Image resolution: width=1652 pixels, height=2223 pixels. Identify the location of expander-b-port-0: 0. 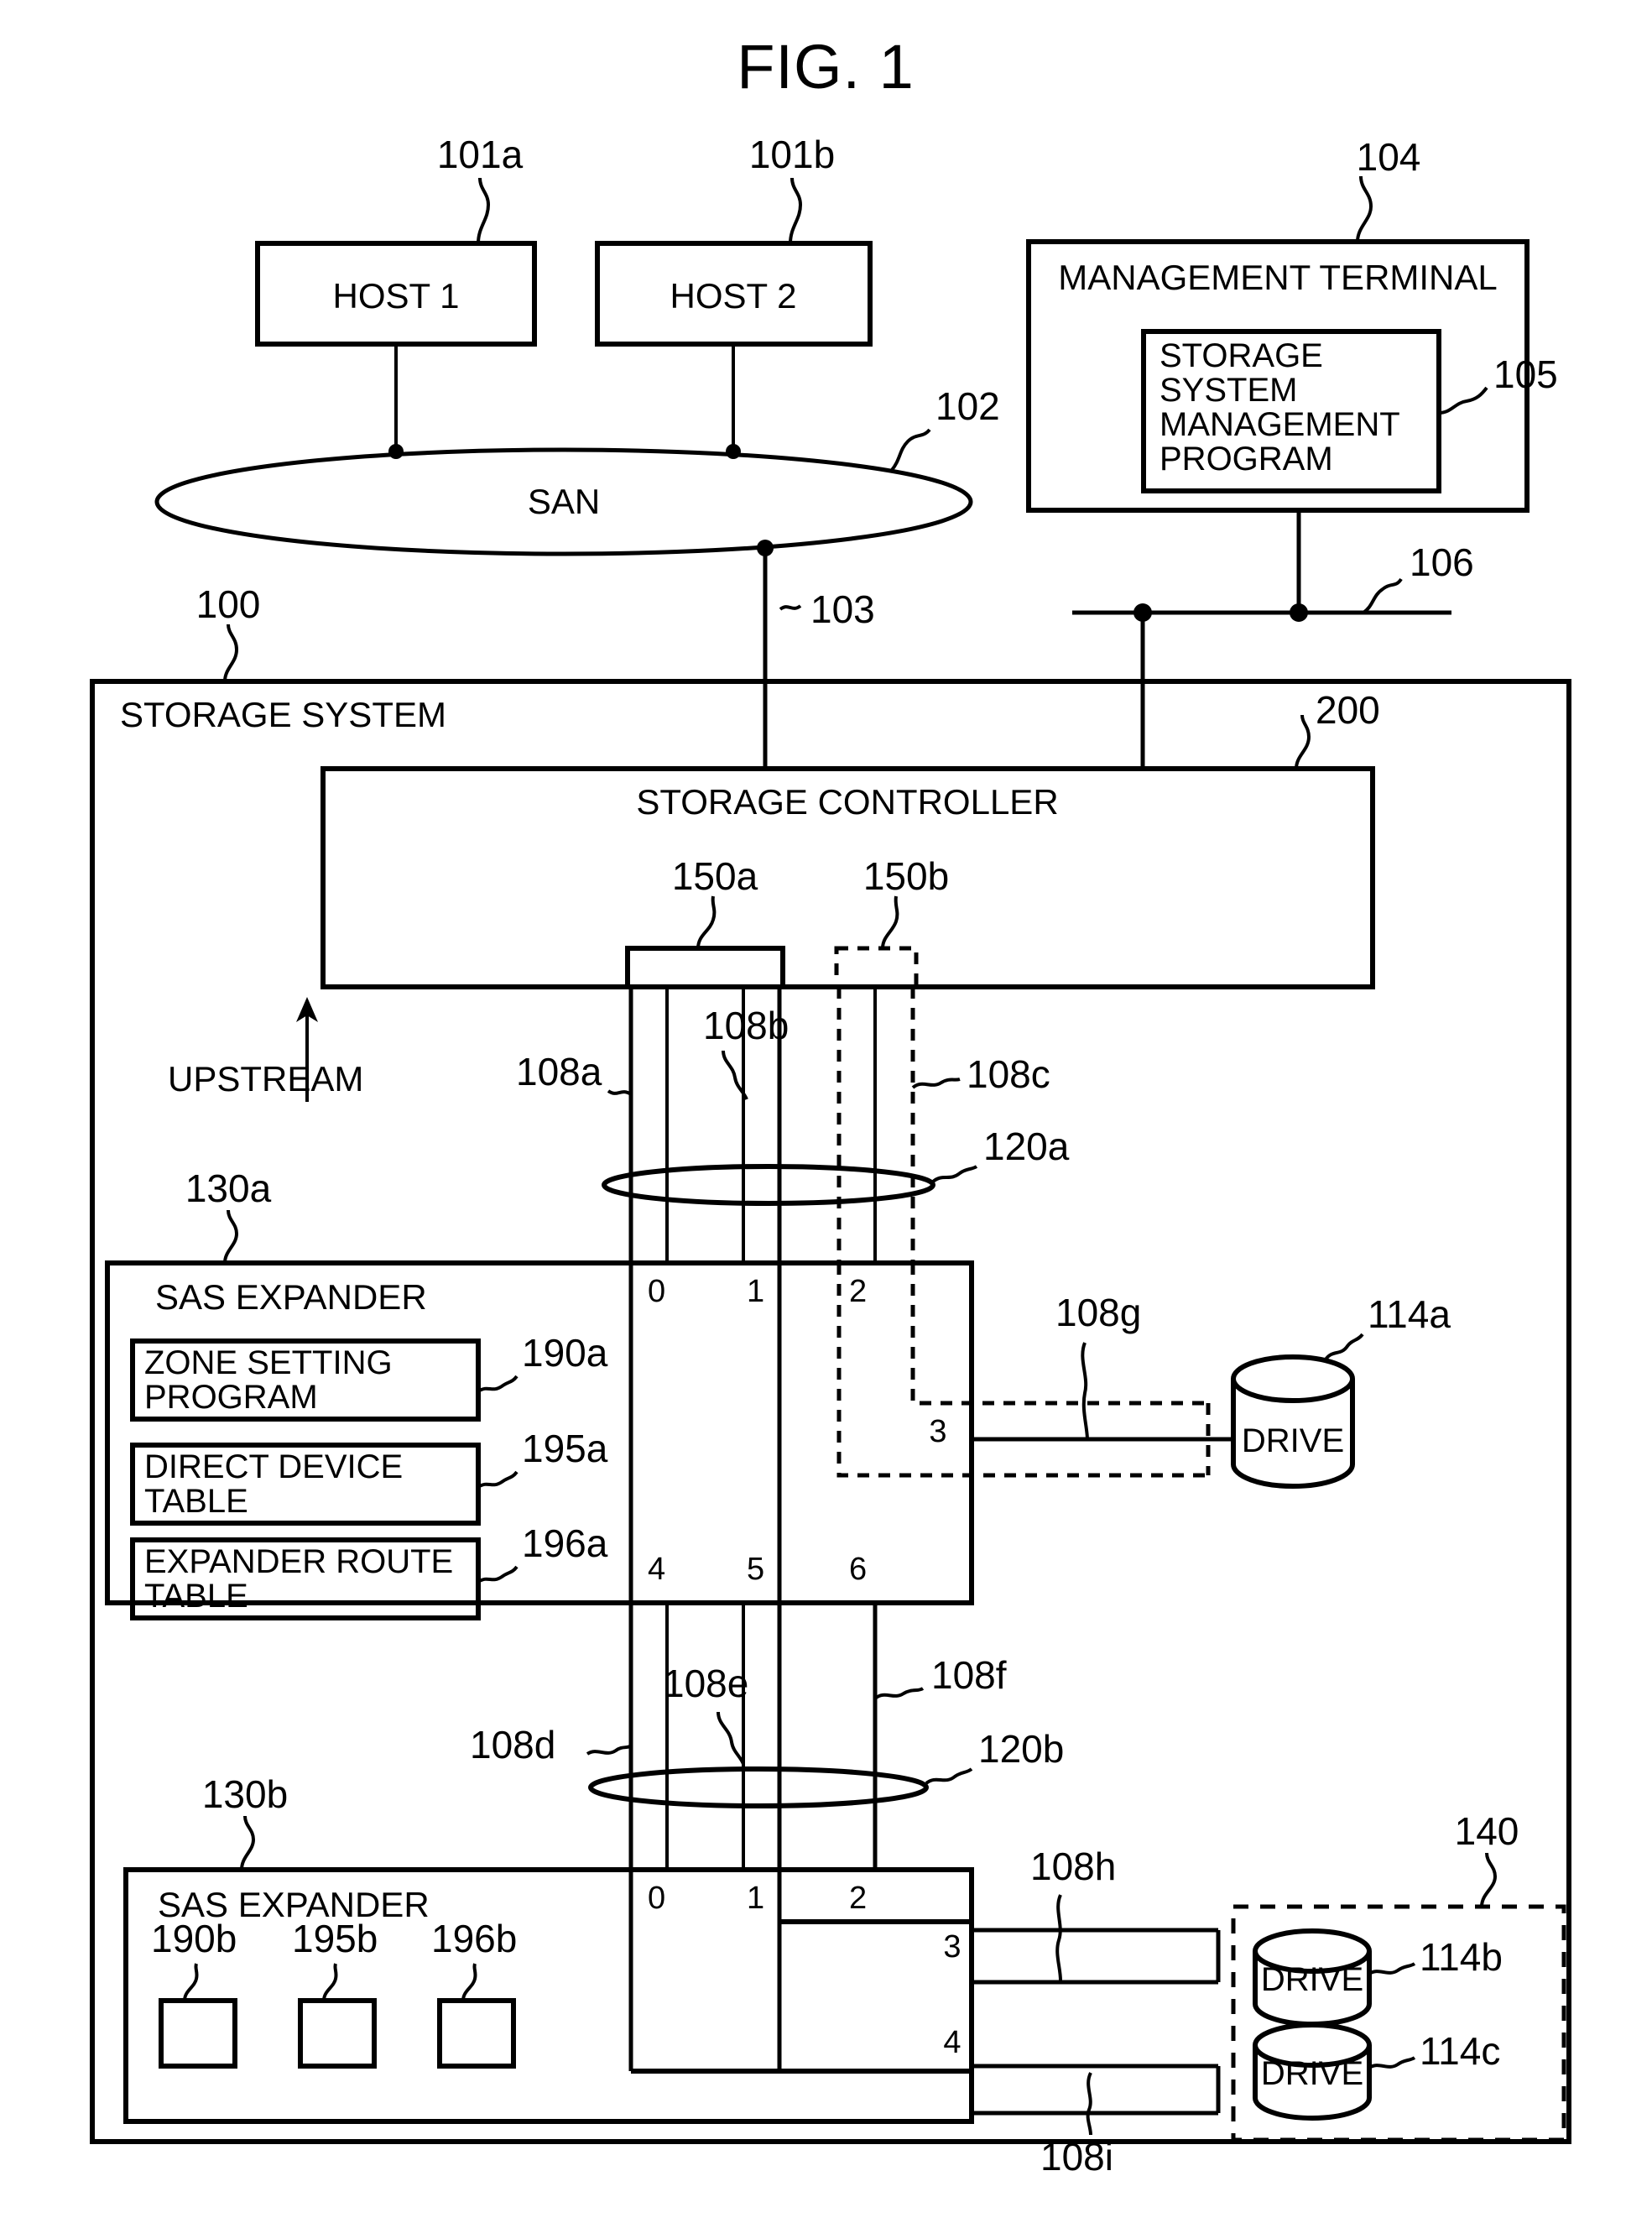
(656, 1898).